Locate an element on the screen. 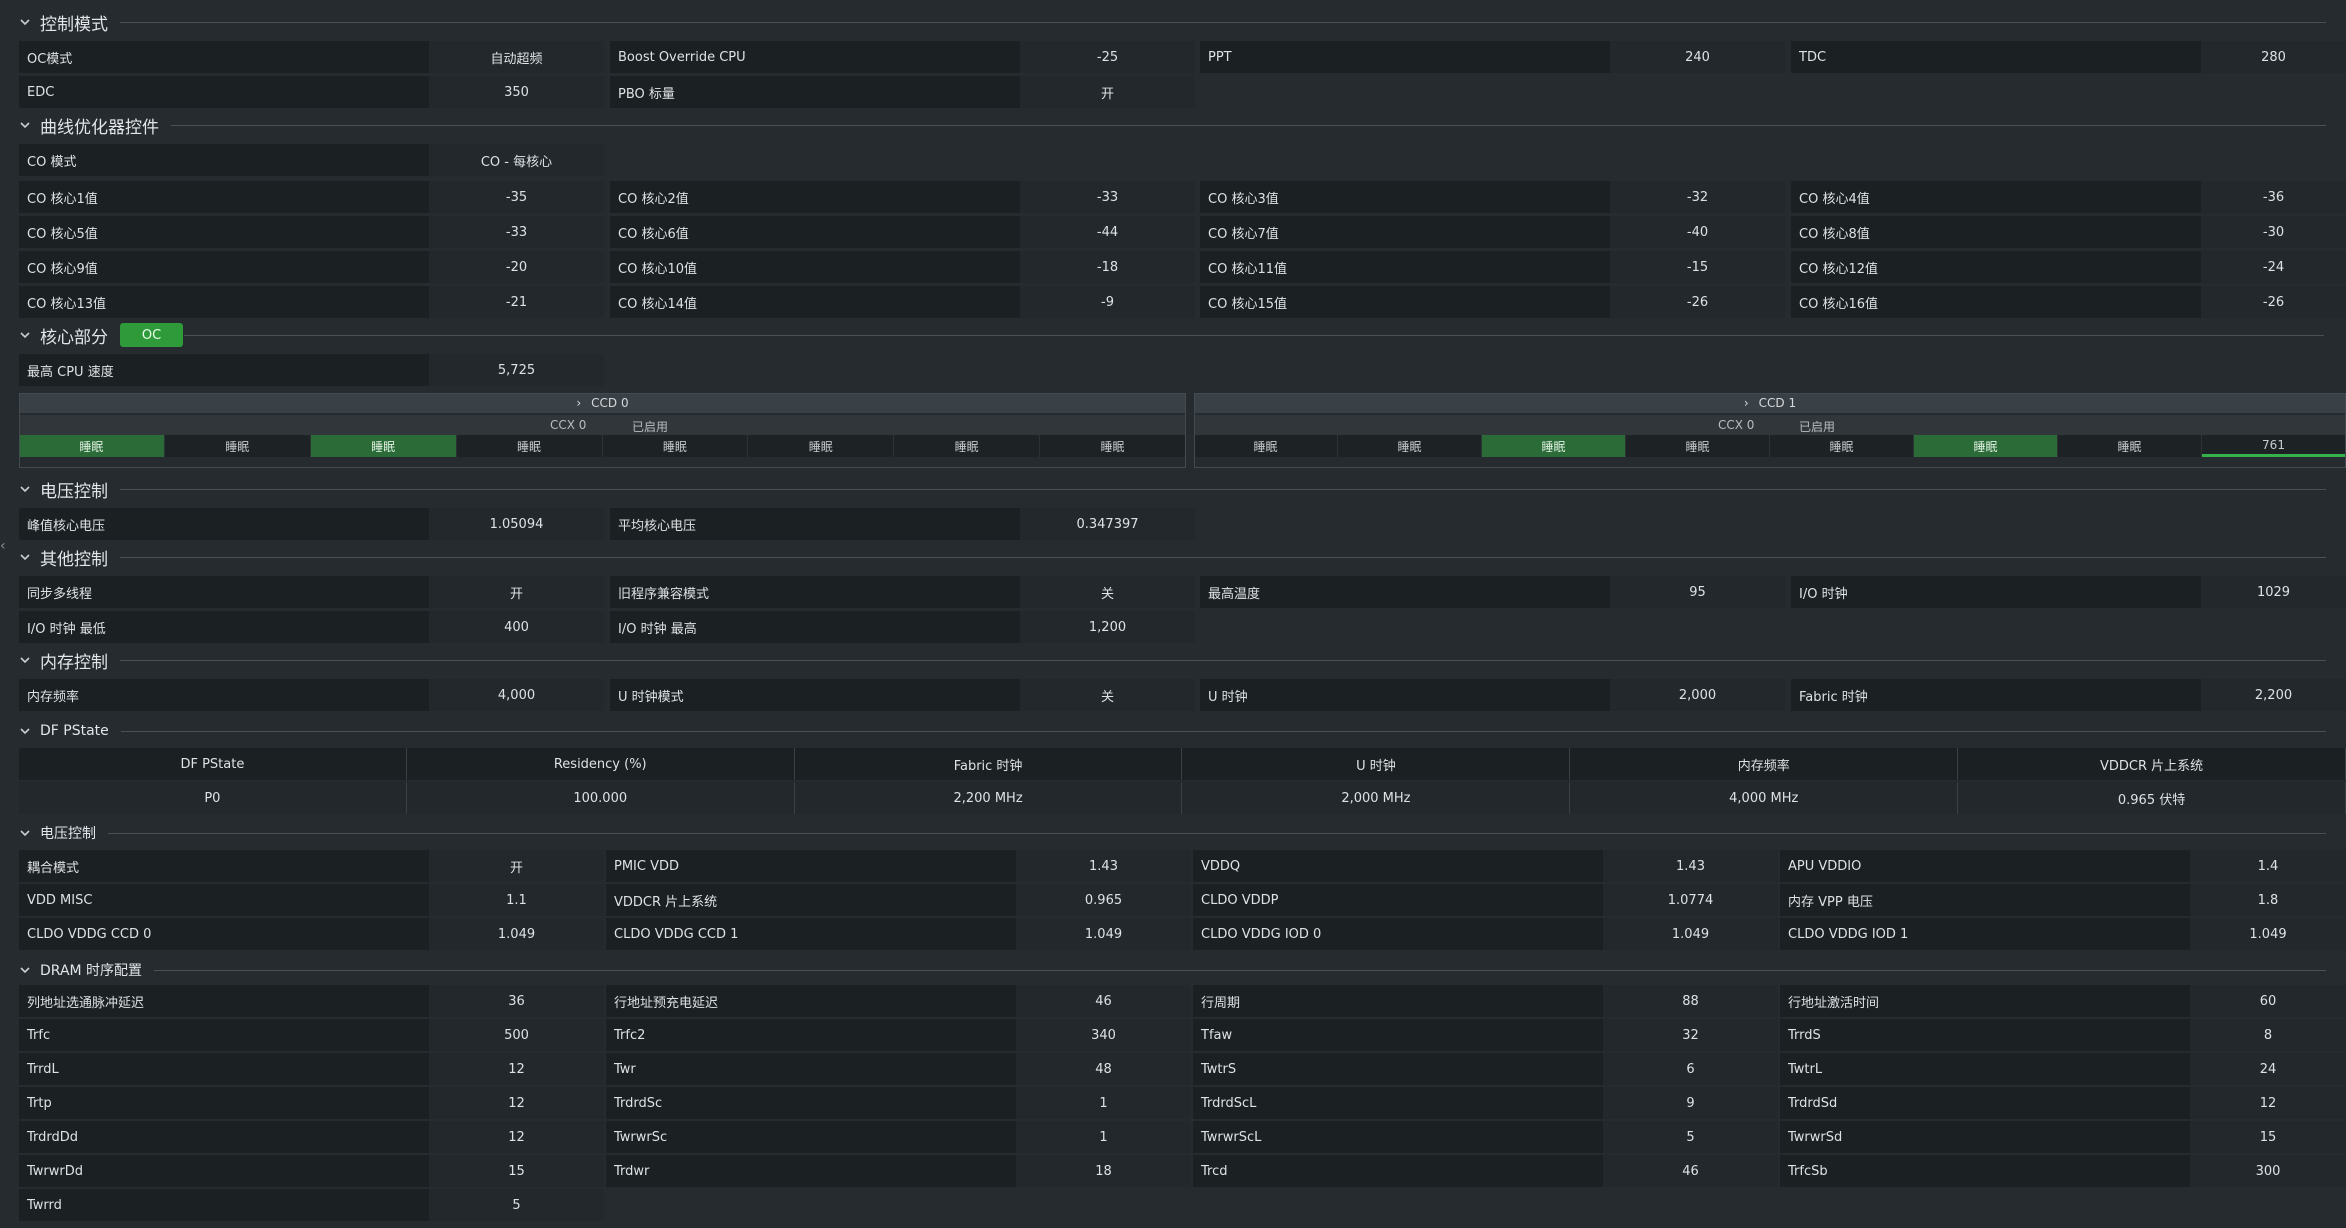 The height and width of the screenshot is (1228, 2346). setting-value: 1029 is located at coordinates (2273, 592).